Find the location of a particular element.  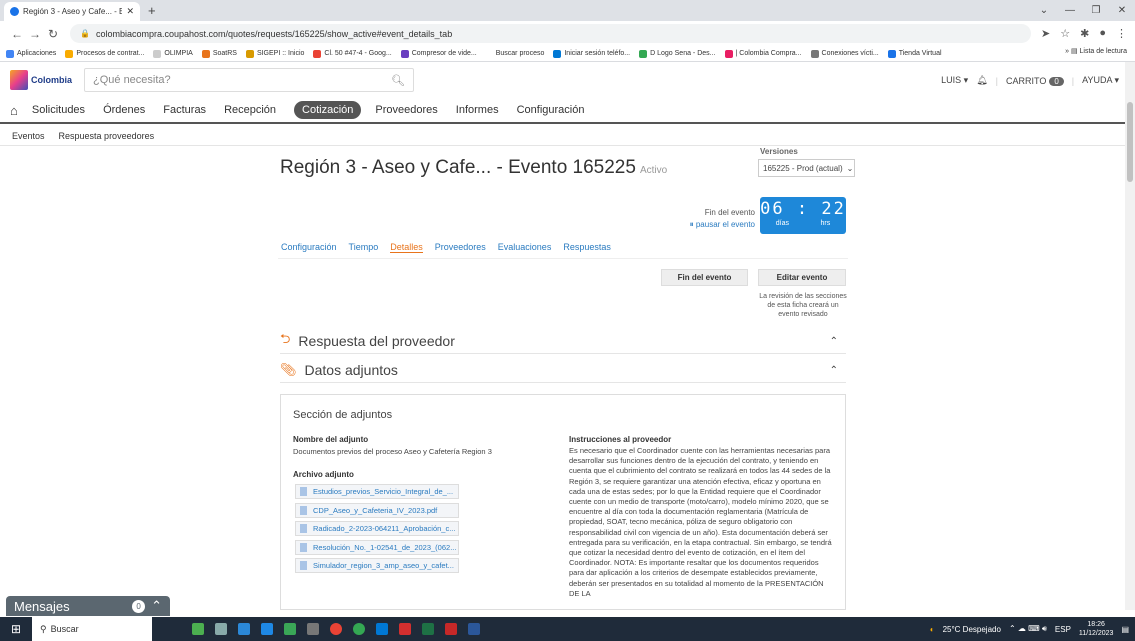

edit-event-button: Editar evento is located at coordinates (802, 277).